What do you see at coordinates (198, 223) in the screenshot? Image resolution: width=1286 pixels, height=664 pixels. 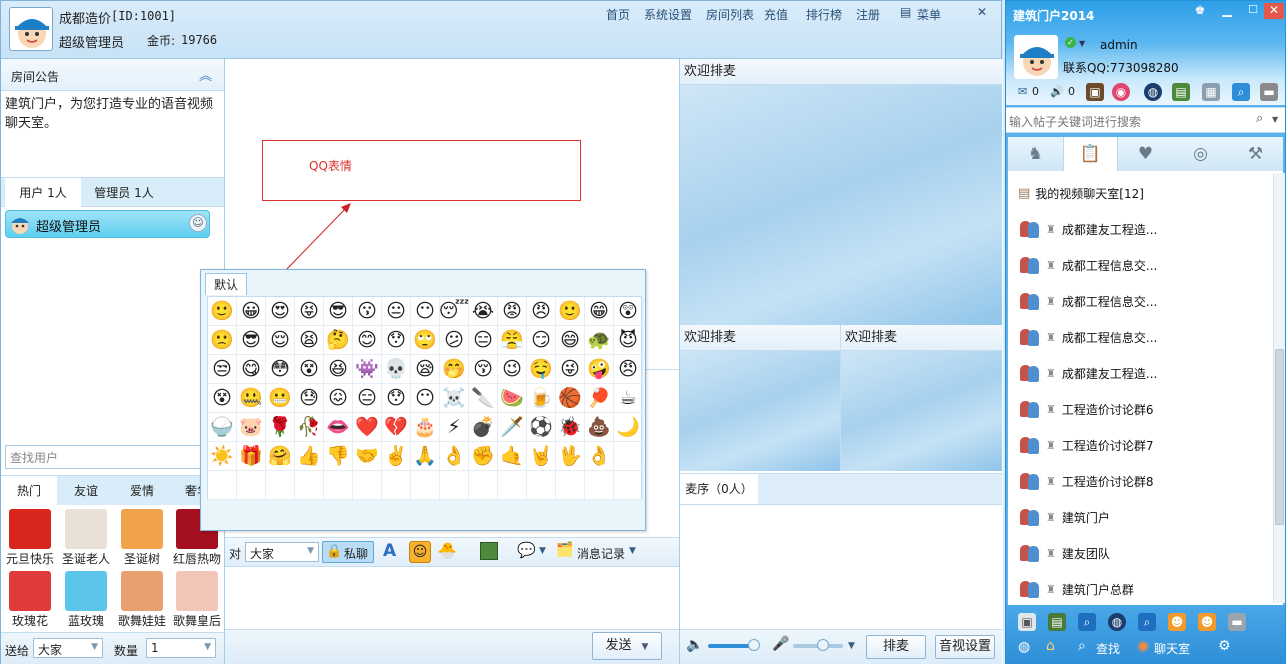 I see `user-status-icon: ☺` at bounding box center [198, 223].